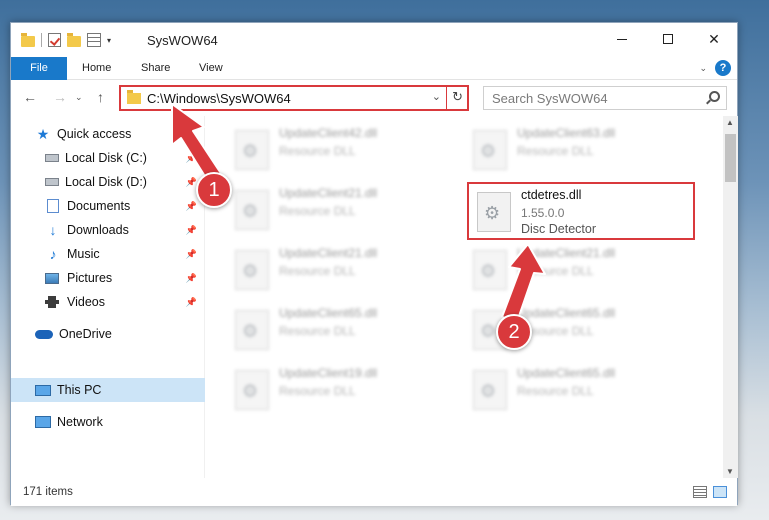 This screenshot has width=769, height=520. What do you see at coordinates (514, 332) in the screenshot?
I see `step-2-badge: 2` at bounding box center [514, 332].